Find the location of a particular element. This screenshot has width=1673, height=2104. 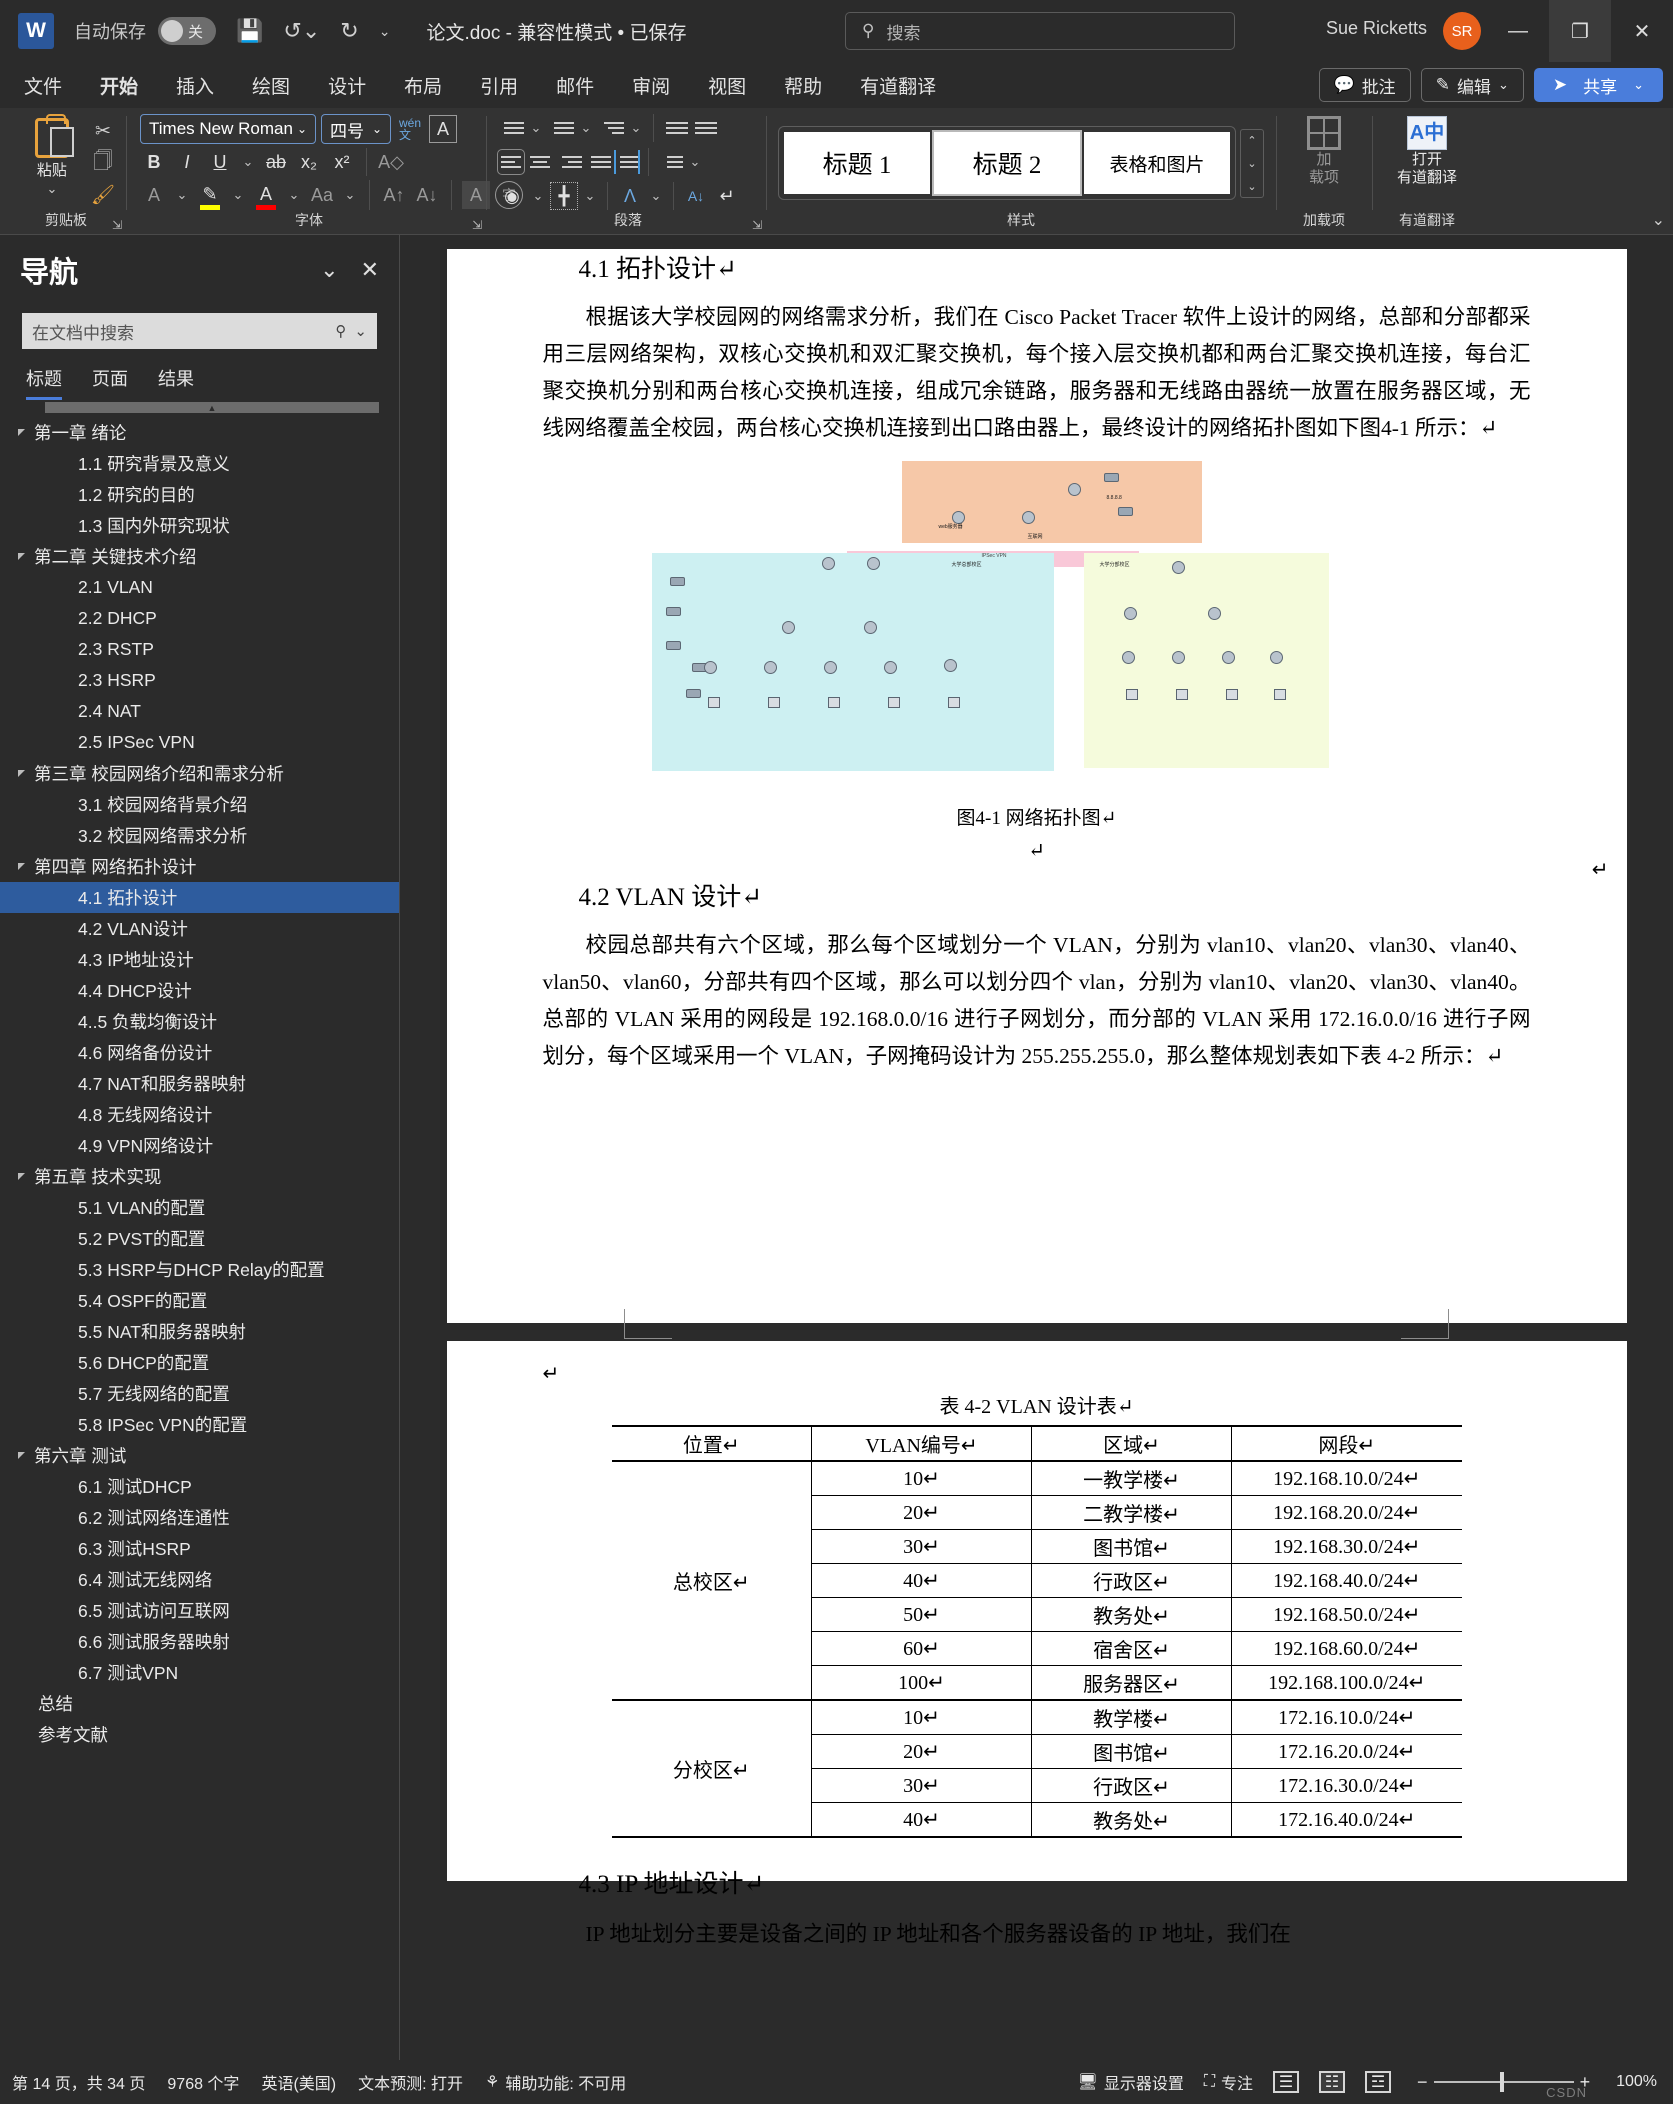

shrink-font-icon: A↓ is located at coordinates (427, 195).